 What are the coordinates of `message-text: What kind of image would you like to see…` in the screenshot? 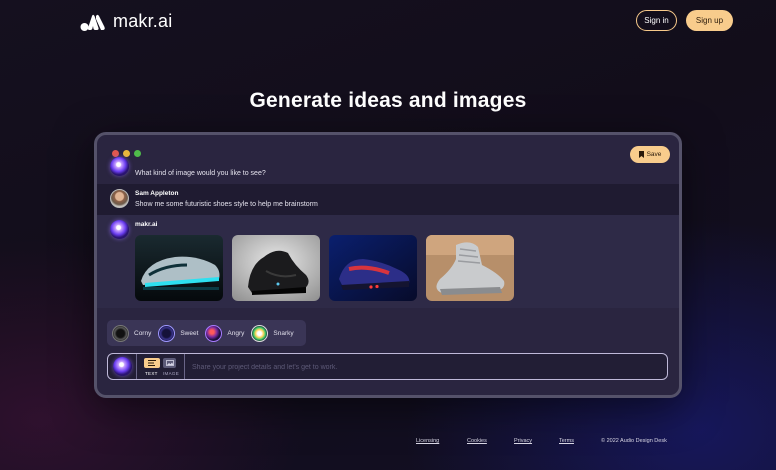 It's located at (200, 173).